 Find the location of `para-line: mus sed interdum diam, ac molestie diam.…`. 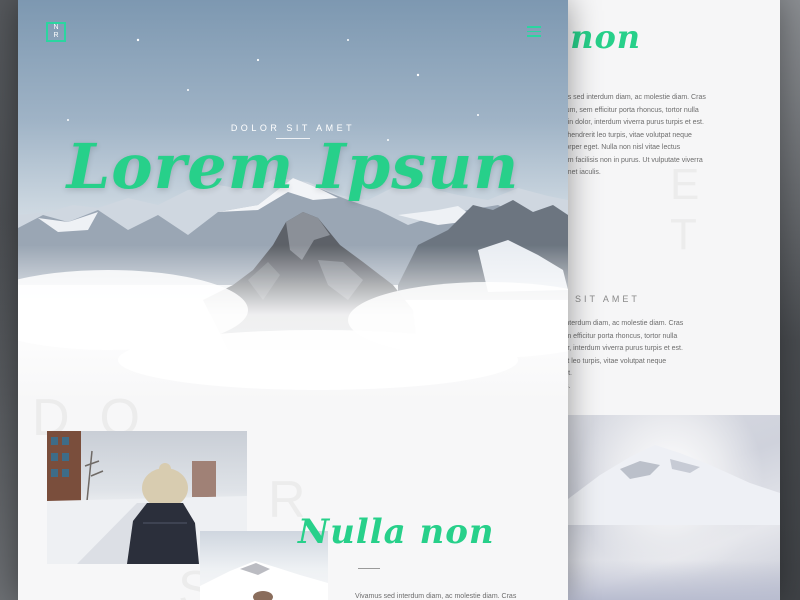

para-line: mus sed interdum diam, ac molestie diam.… is located at coordinates (632, 97).